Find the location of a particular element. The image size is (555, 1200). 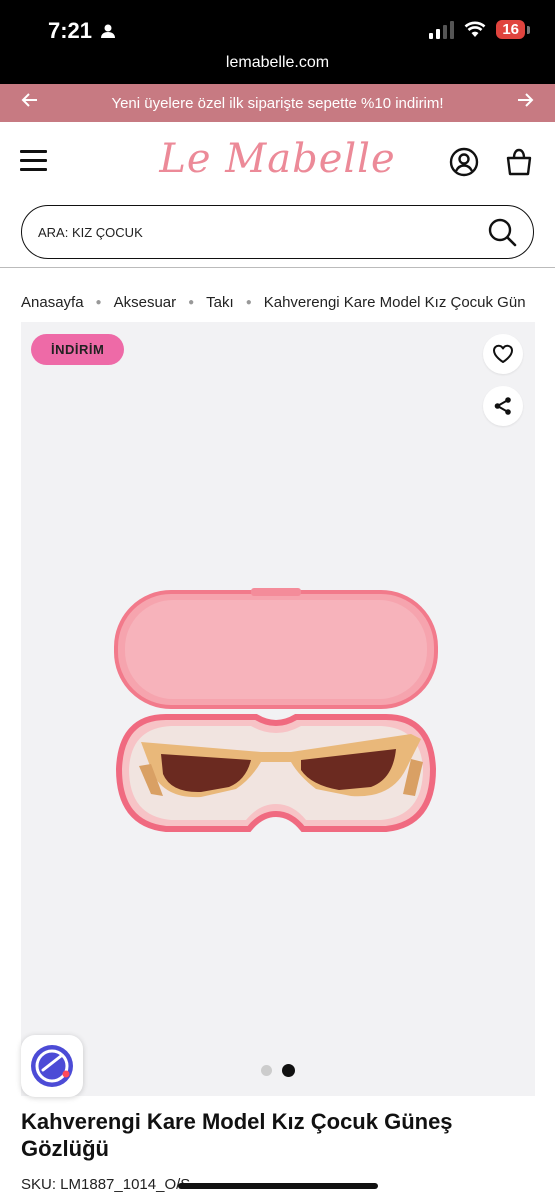

url-bar: lemabelle.com is located at coordinates (277, 63).